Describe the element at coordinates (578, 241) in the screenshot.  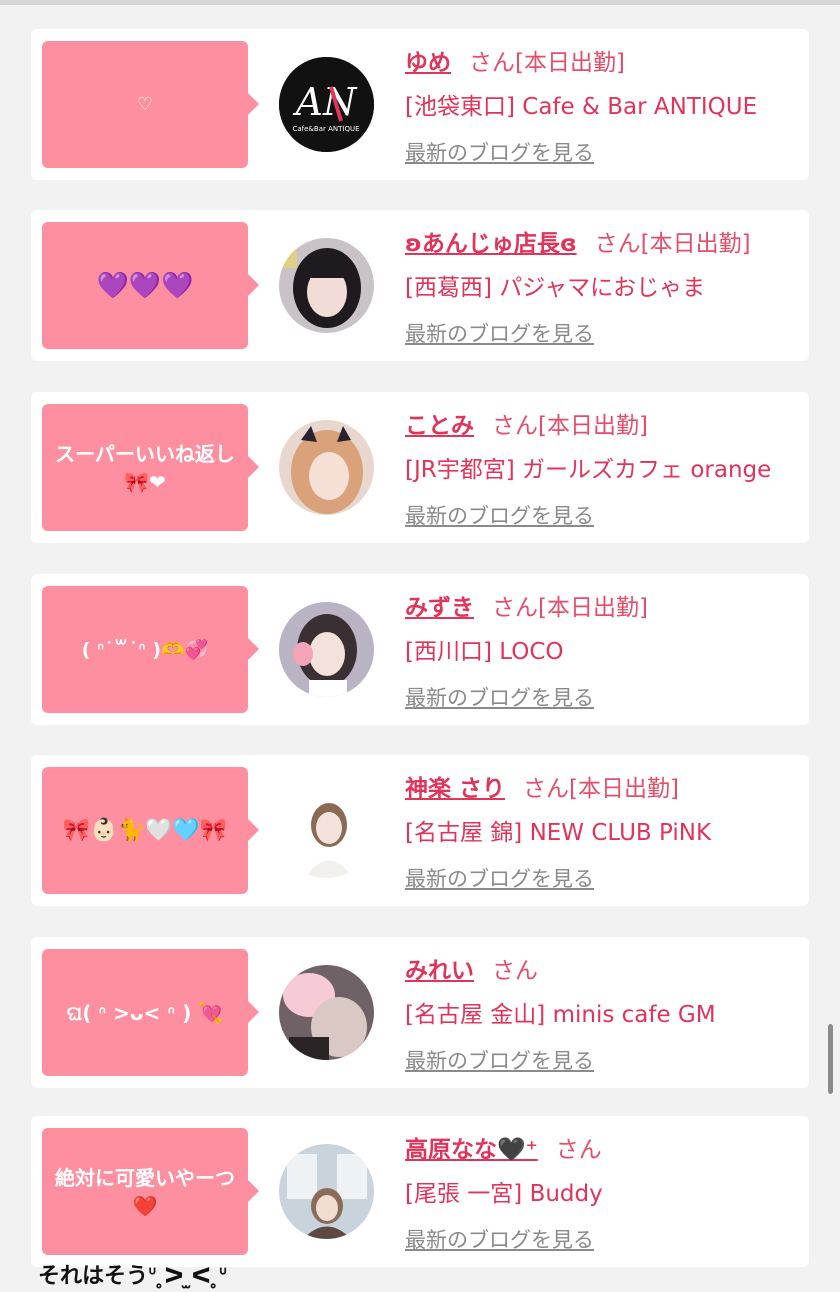
I see `name-line: ʚあんじゅ店長ɞ さん[本日出勤]` at that location.